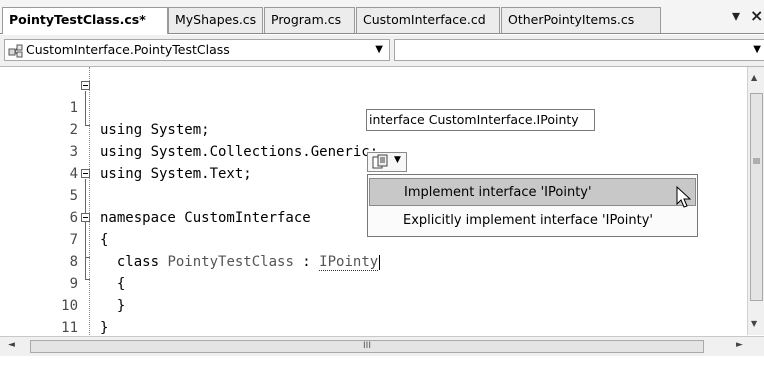  Describe the element at coordinates (380, 262) in the screenshot. I see `text-caret` at that location.